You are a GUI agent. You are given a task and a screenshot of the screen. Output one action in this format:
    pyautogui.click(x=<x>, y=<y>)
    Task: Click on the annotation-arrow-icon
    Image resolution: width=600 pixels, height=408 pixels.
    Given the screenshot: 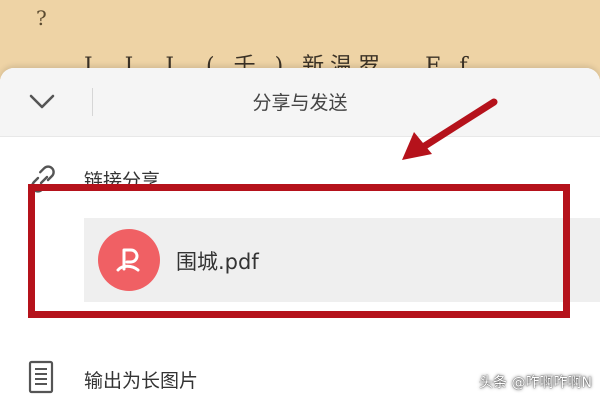 What is the action you would take?
    pyautogui.click(x=450, y=129)
    